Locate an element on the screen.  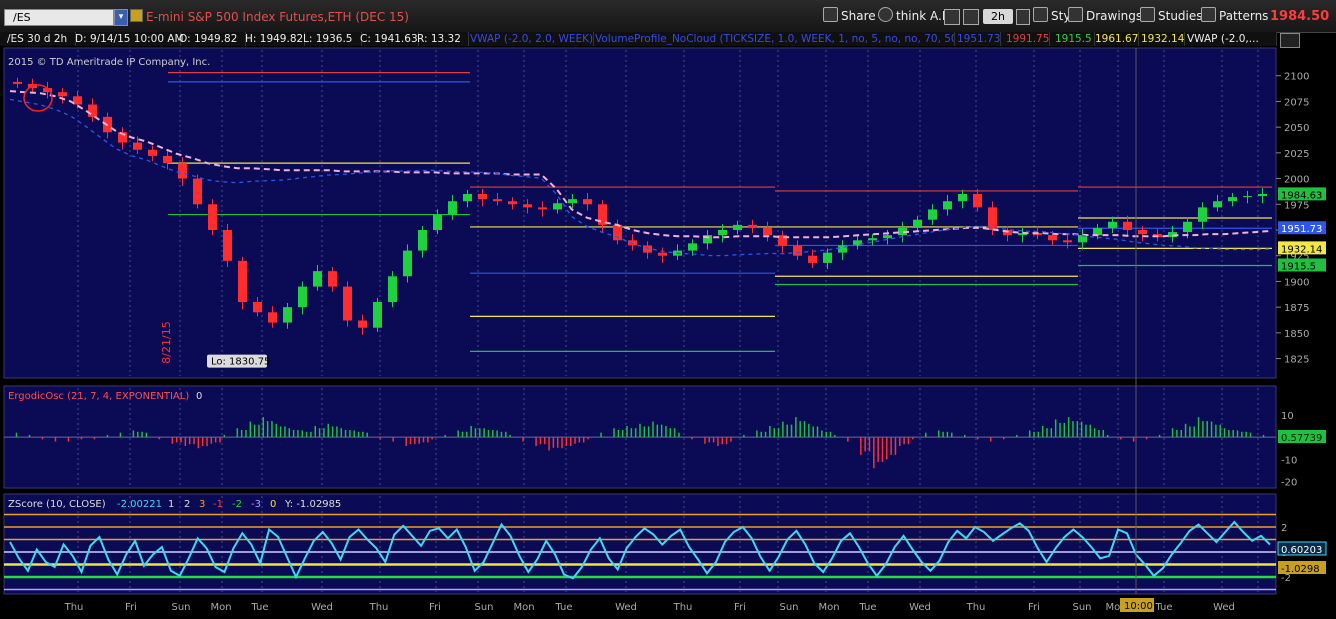
x-day-label-1: Fri is located at coordinates (131, 607).